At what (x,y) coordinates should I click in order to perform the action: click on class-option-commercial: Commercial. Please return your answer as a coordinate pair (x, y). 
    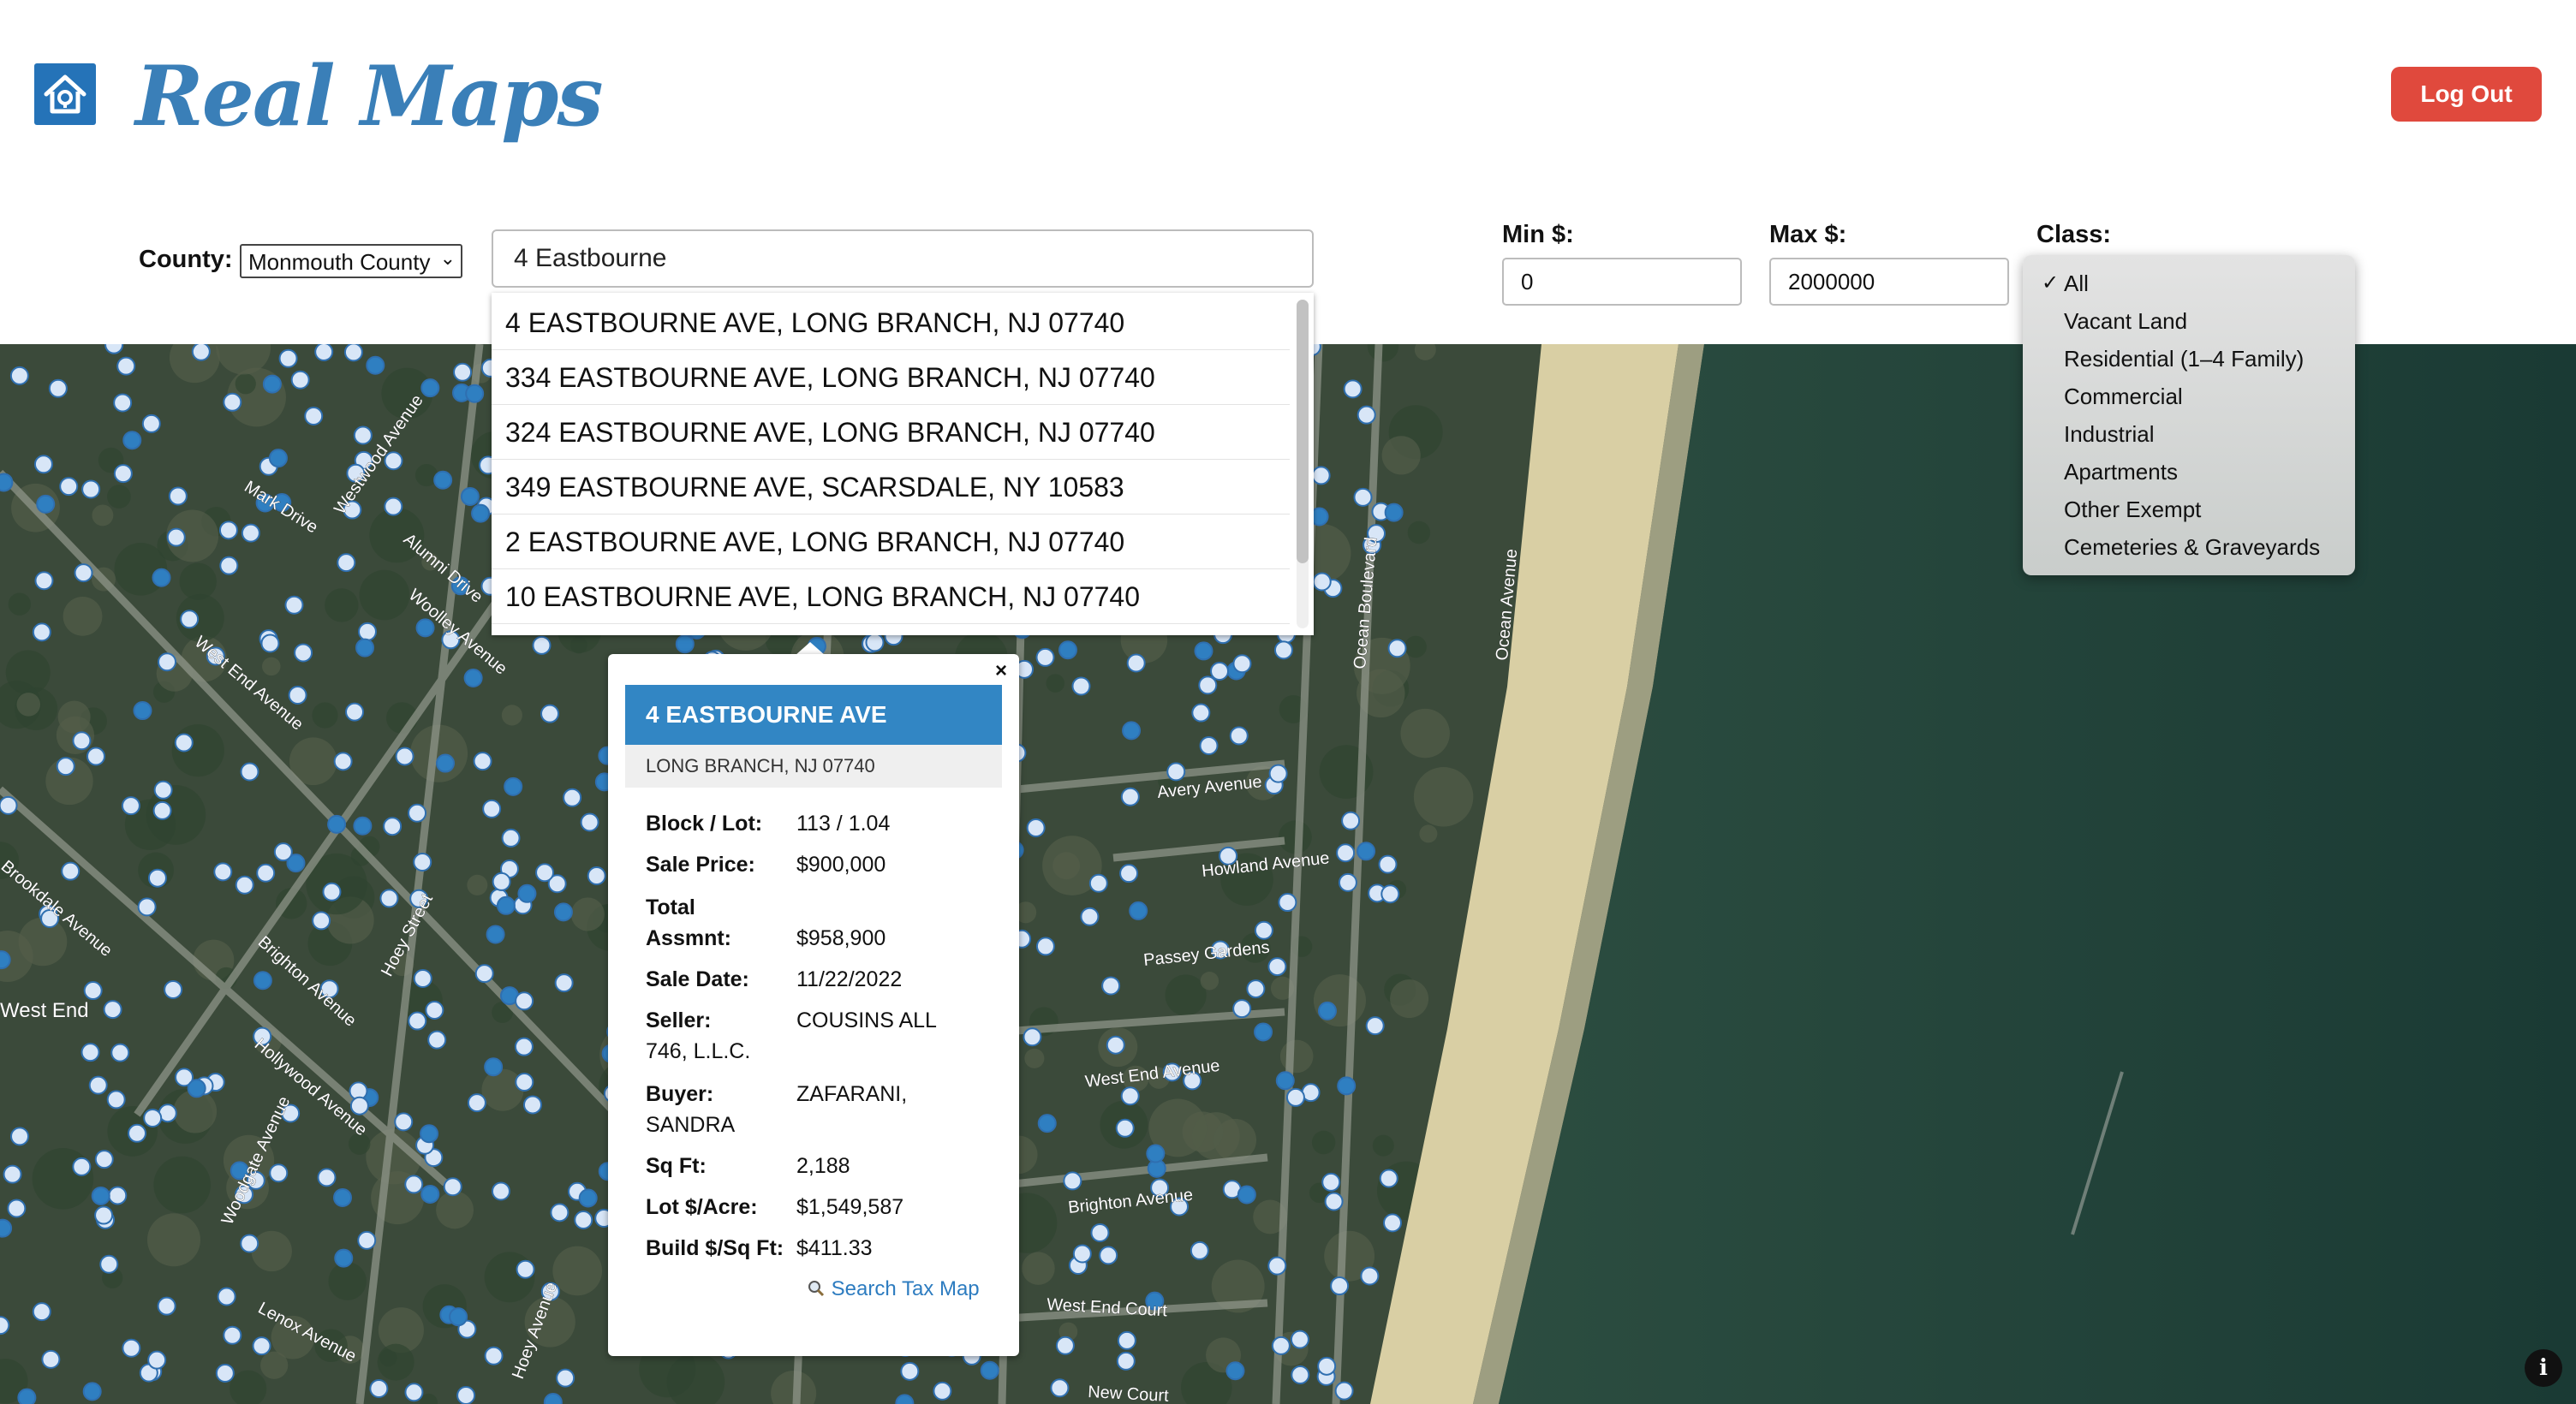
    Looking at the image, I should click on (2123, 397).